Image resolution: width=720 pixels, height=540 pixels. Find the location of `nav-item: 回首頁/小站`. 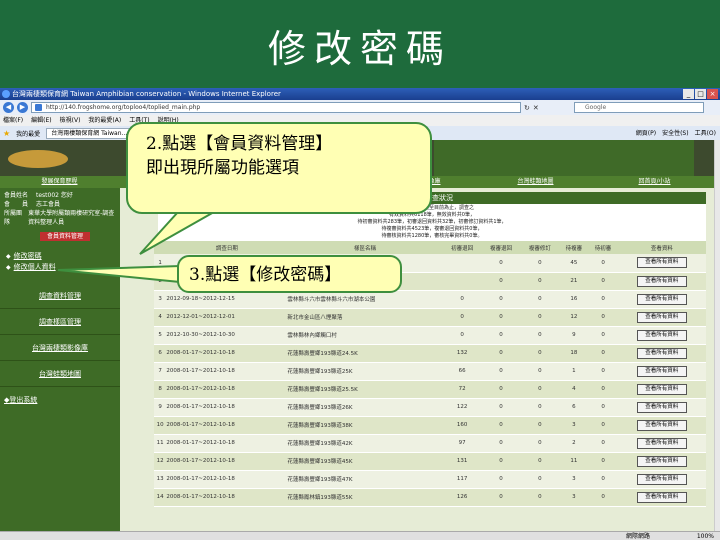

nav-item: 回首頁/小站 is located at coordinates (654, 182).